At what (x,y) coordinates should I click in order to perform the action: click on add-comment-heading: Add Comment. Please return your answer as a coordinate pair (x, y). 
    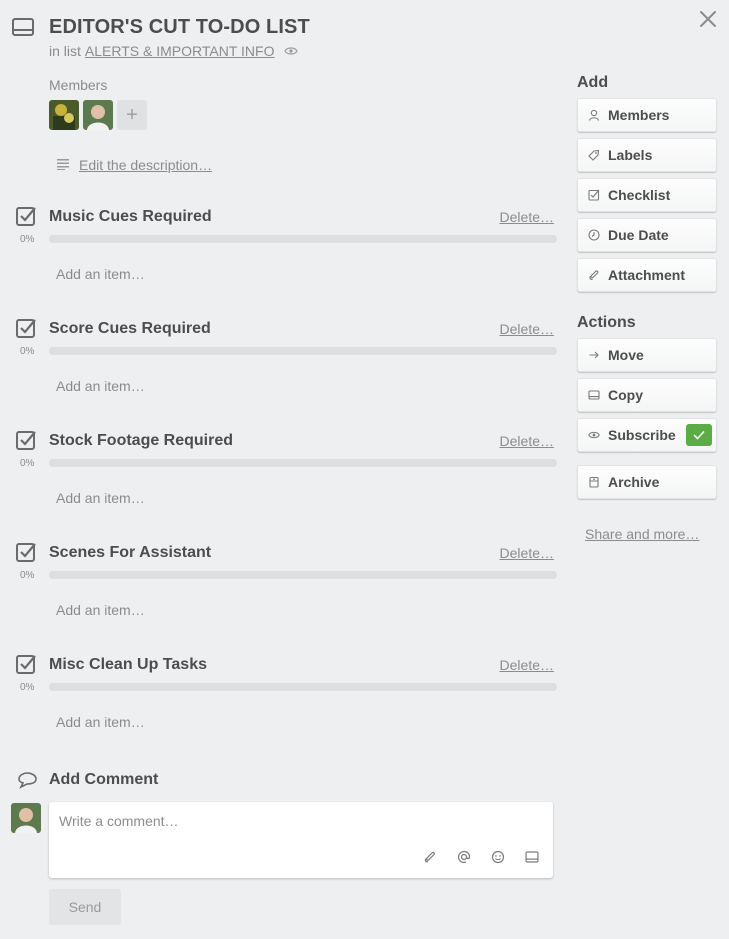
    Looking at the image, I should click on (104, 779).